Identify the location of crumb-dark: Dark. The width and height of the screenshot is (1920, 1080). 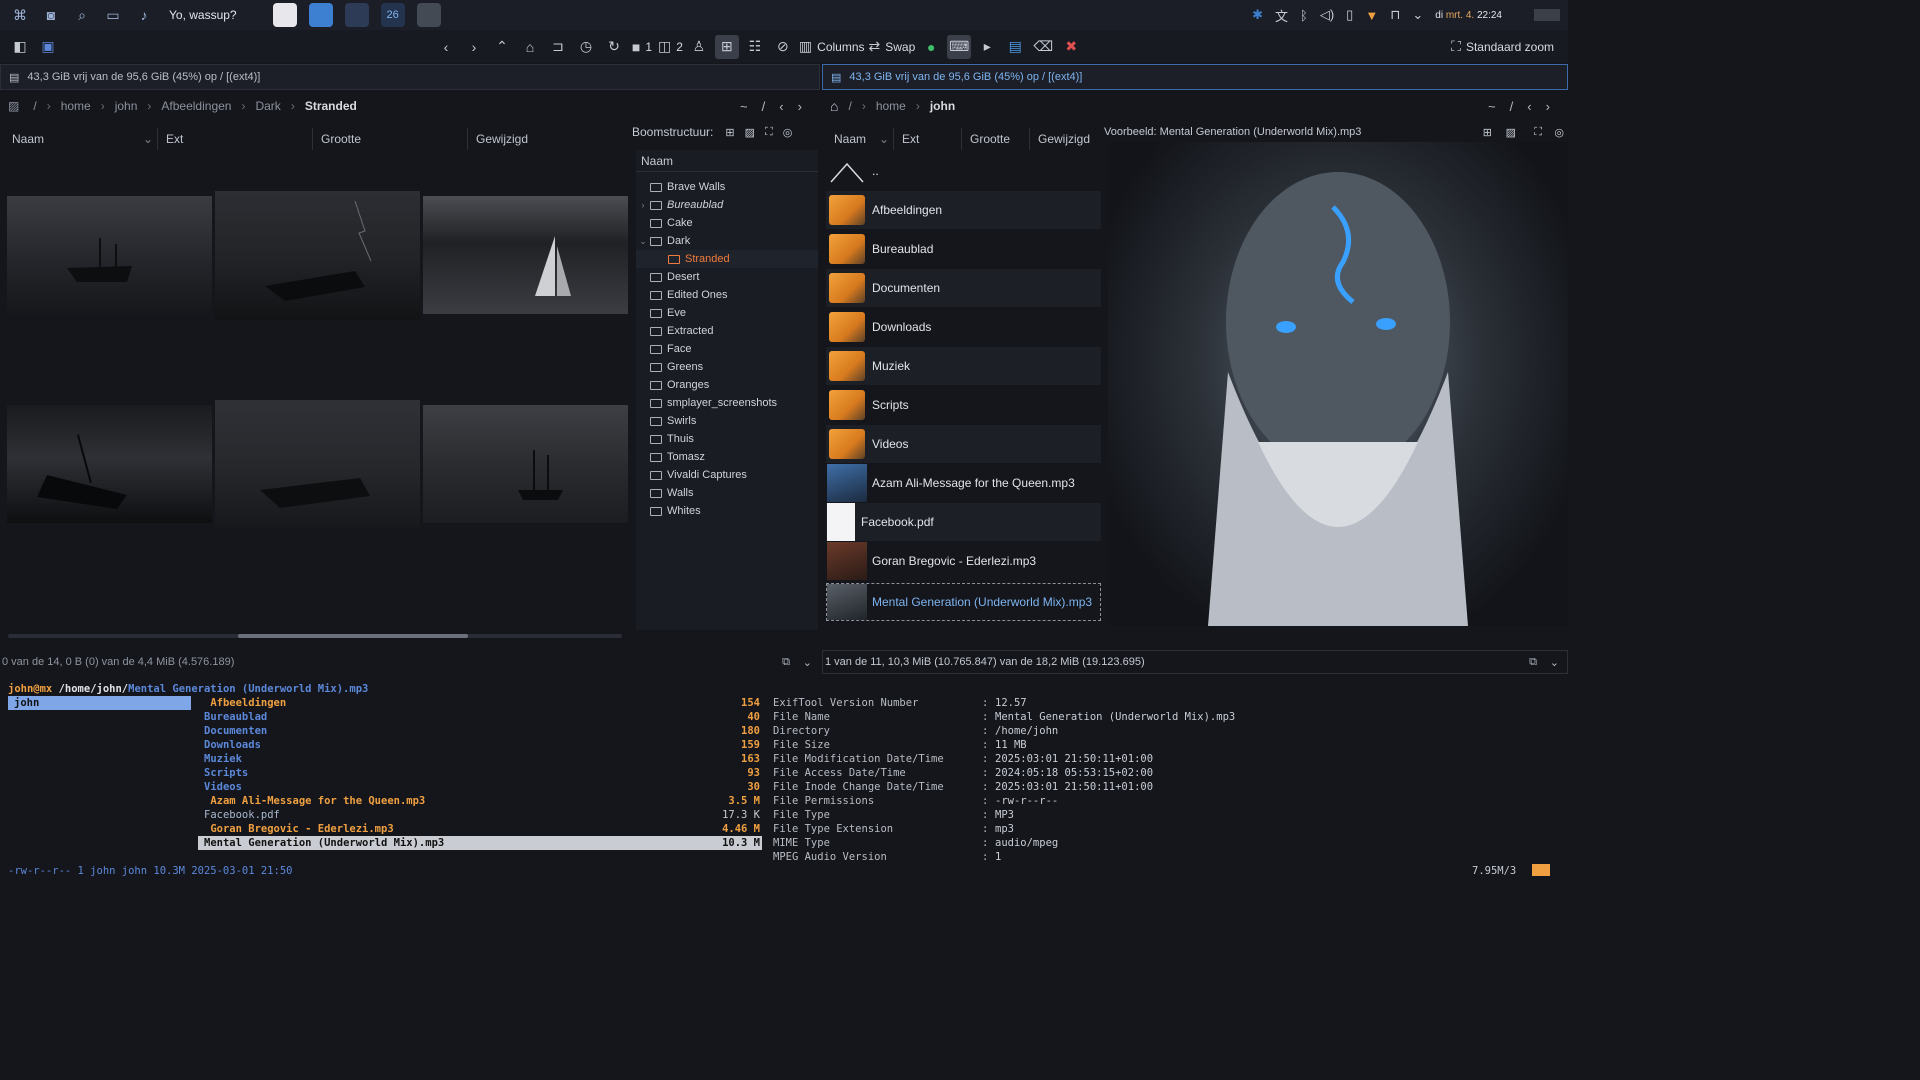
(267, 106).